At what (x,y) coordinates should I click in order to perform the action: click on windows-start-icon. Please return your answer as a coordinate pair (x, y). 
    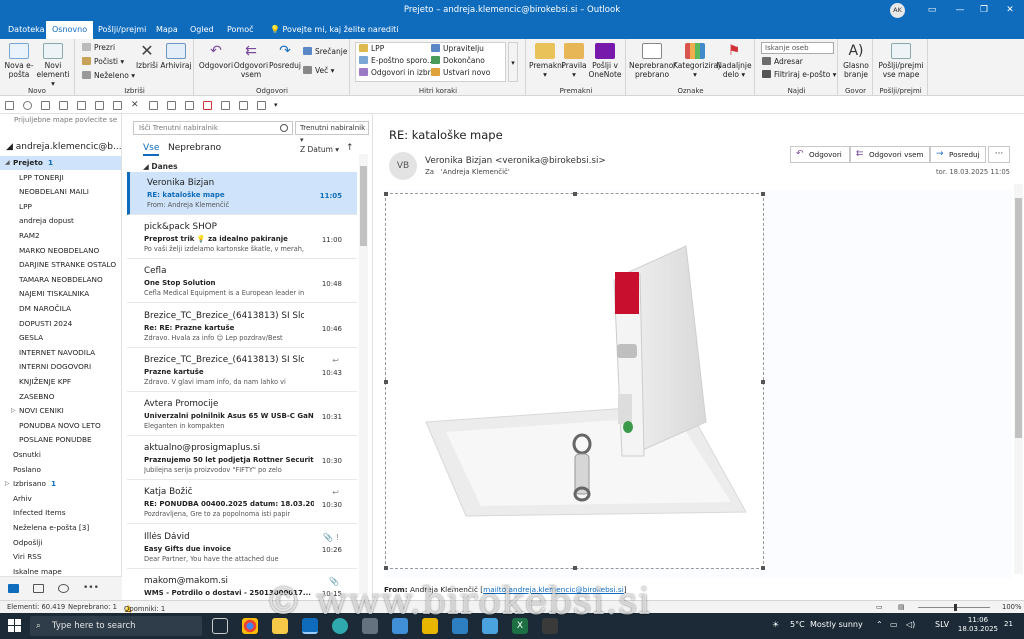
    Looking at the image, I should click on (14, 625).